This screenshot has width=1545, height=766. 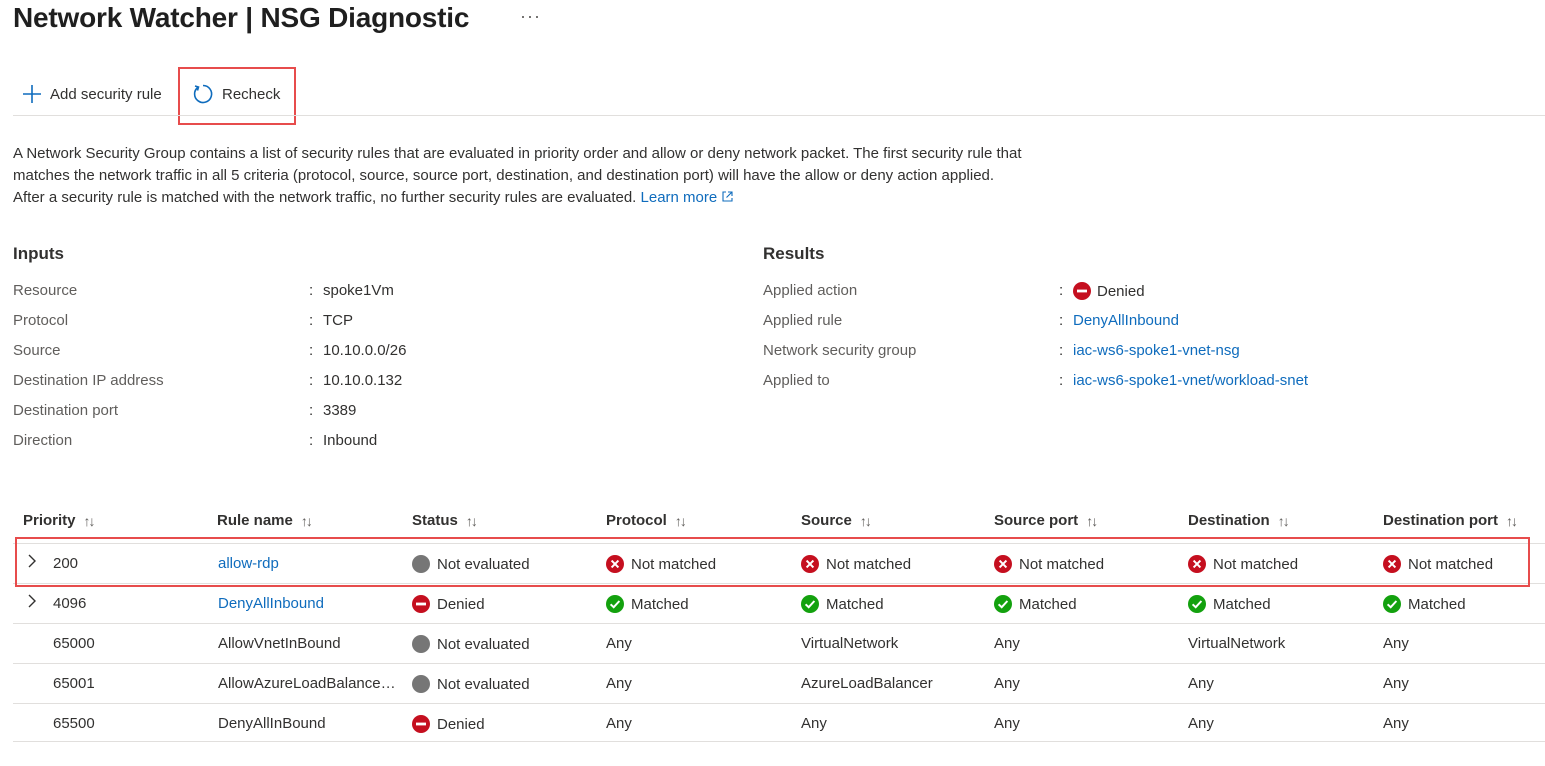 I want to click on input-label: Direction, so click(x=43, y=440).